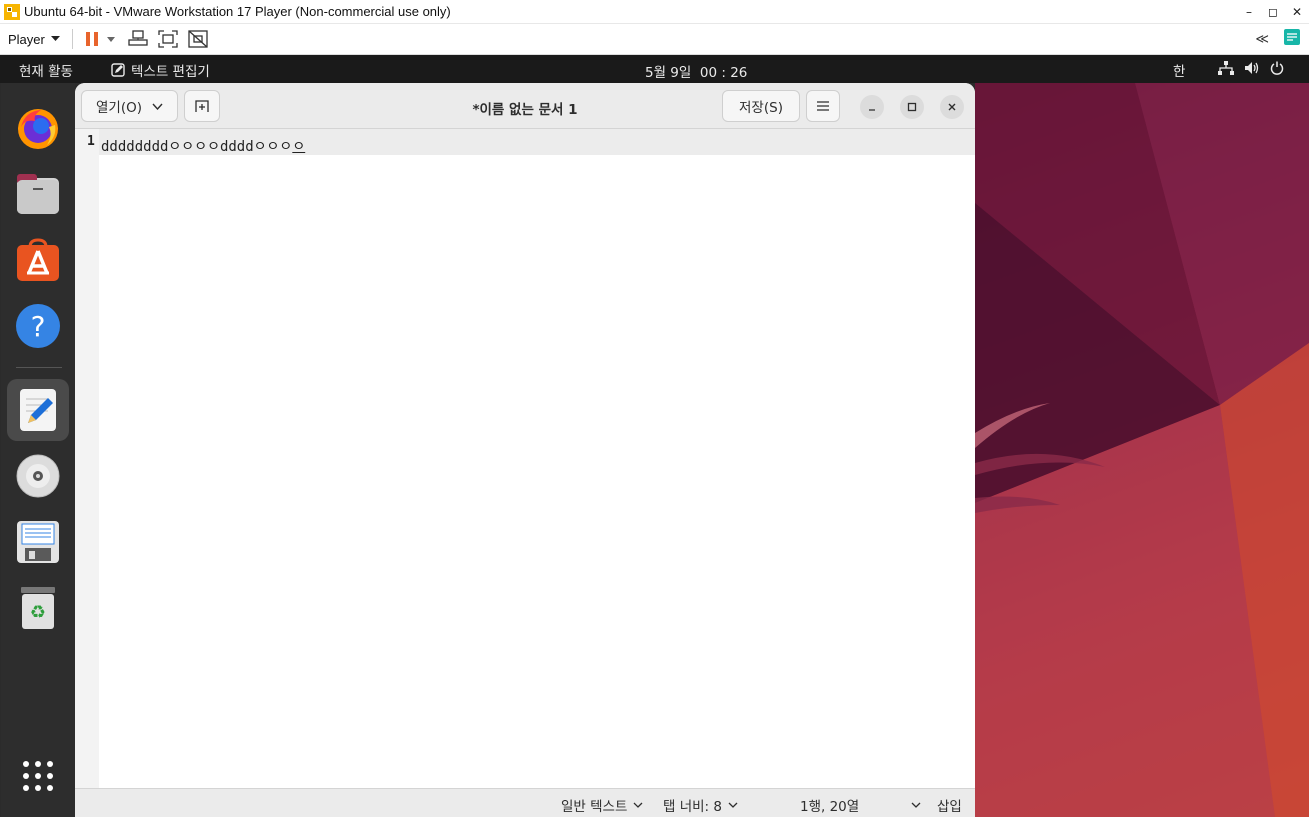 The width and height of the screenshot is (1309, 817). I want to click on new-tab-icon, so click(202, 106).